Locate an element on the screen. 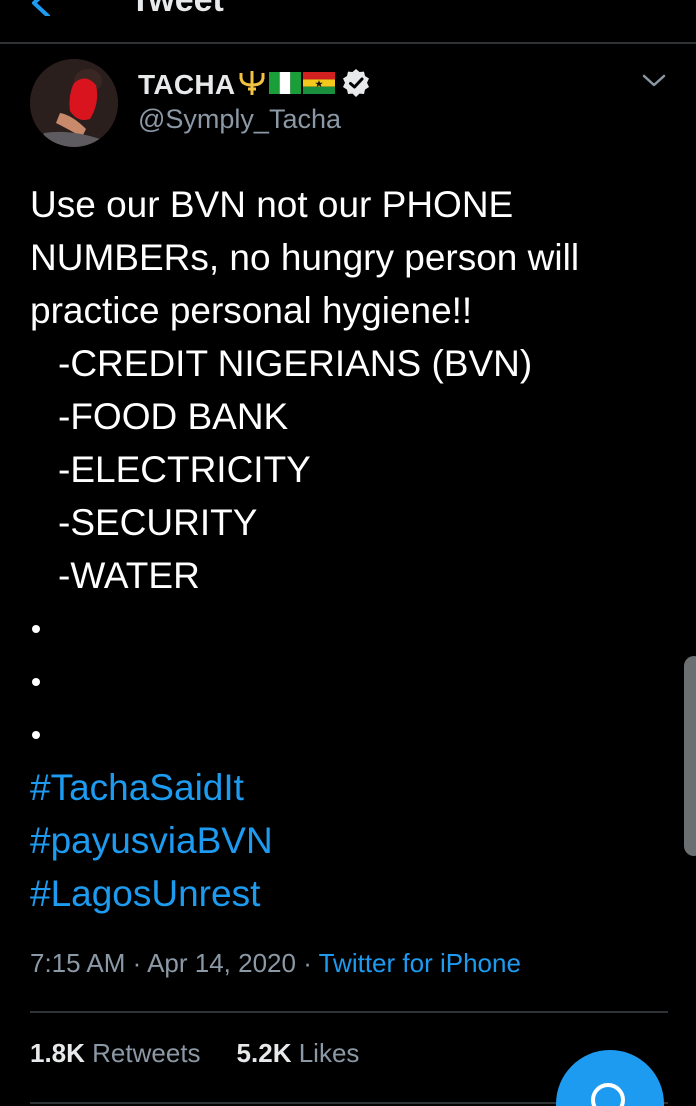 This screenshot has height=1106, width=696. top-app-bar: Tweet is located at coordinates (348, 22).